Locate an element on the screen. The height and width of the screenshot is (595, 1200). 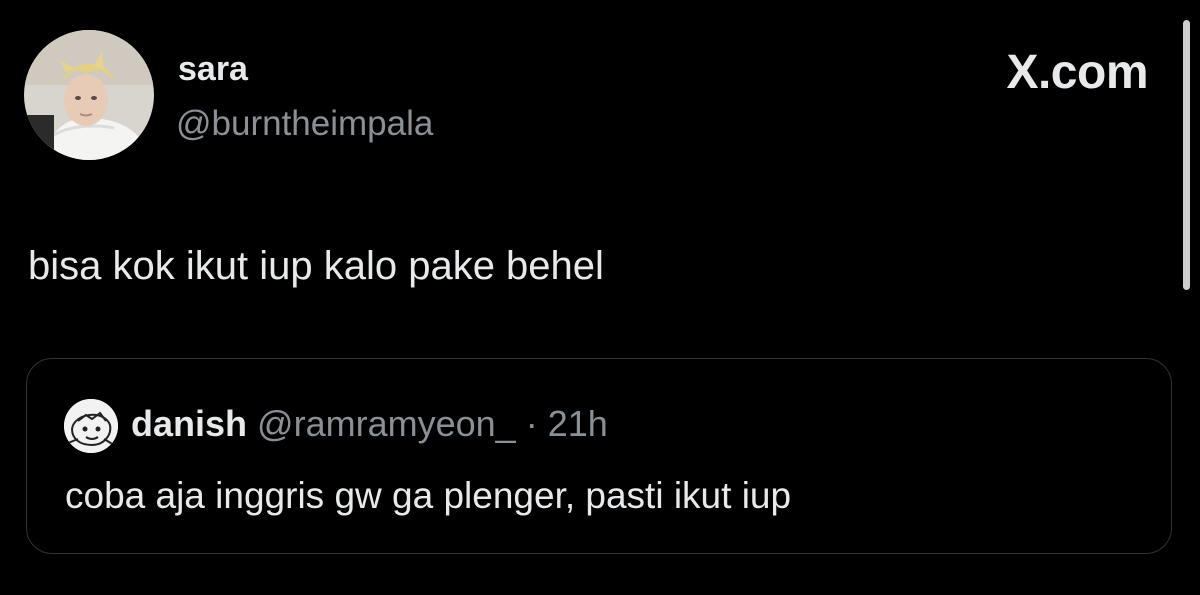
x-brand-watermark: X.com is located at coordinates (1077, 72).